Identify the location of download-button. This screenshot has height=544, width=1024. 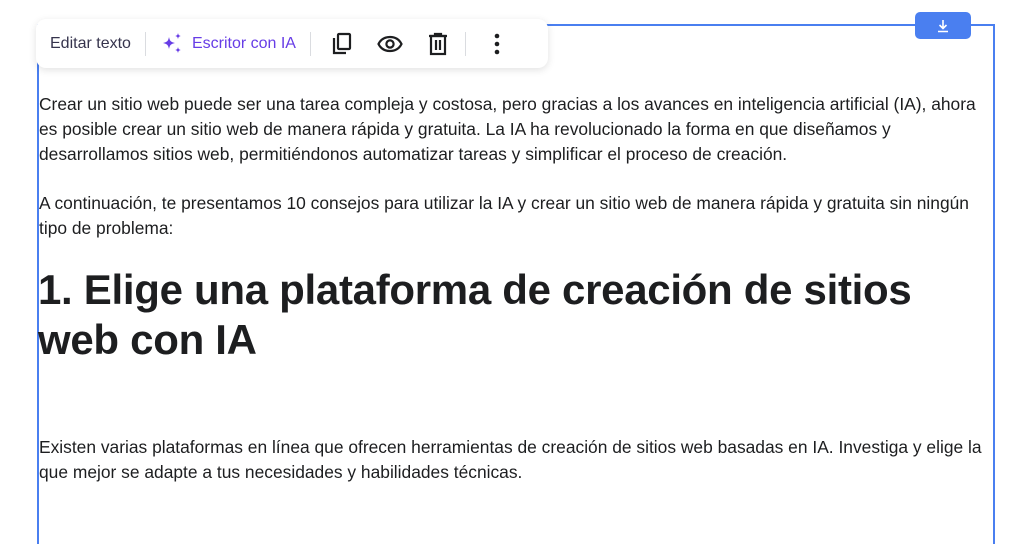
(943, 25).